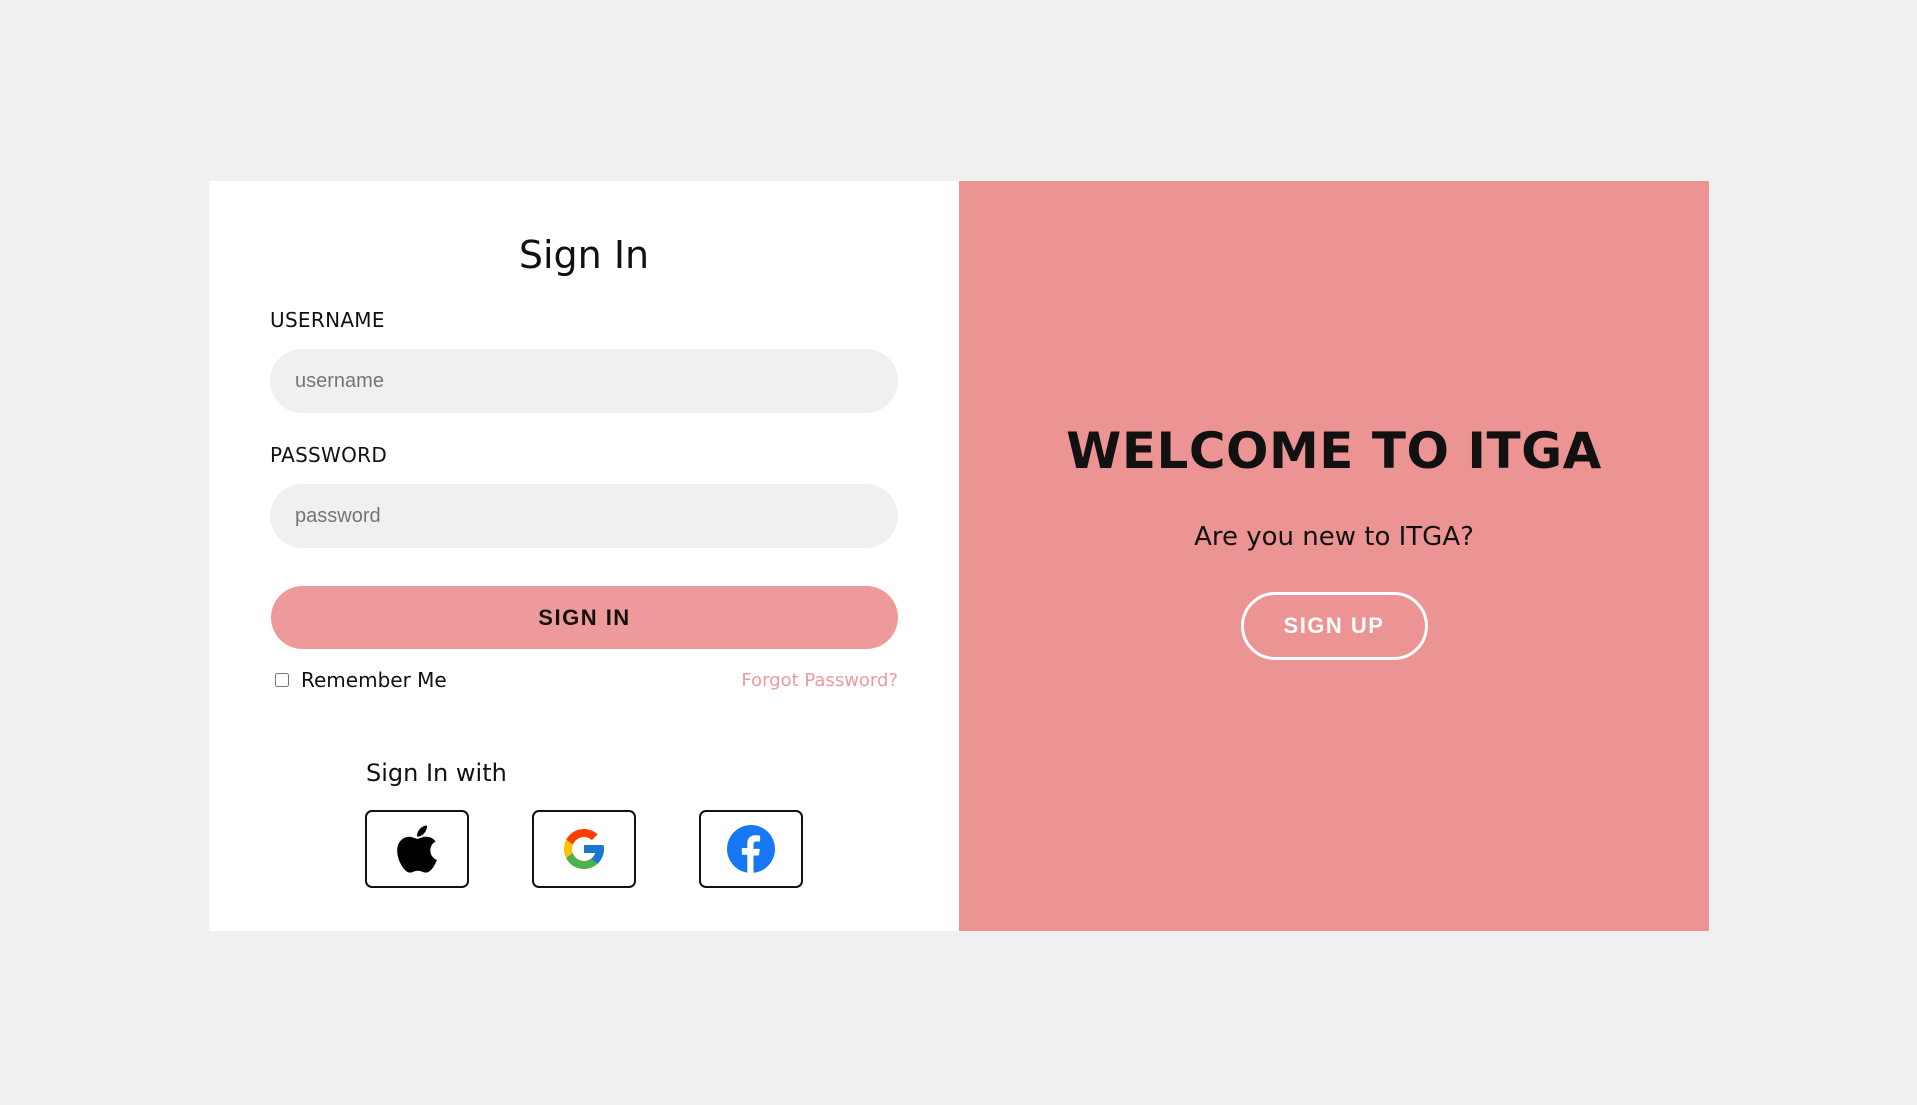  What do you see at coordinates (584, 516) in the screenshot?
I see `password-input` at bounding box center [584, 516].